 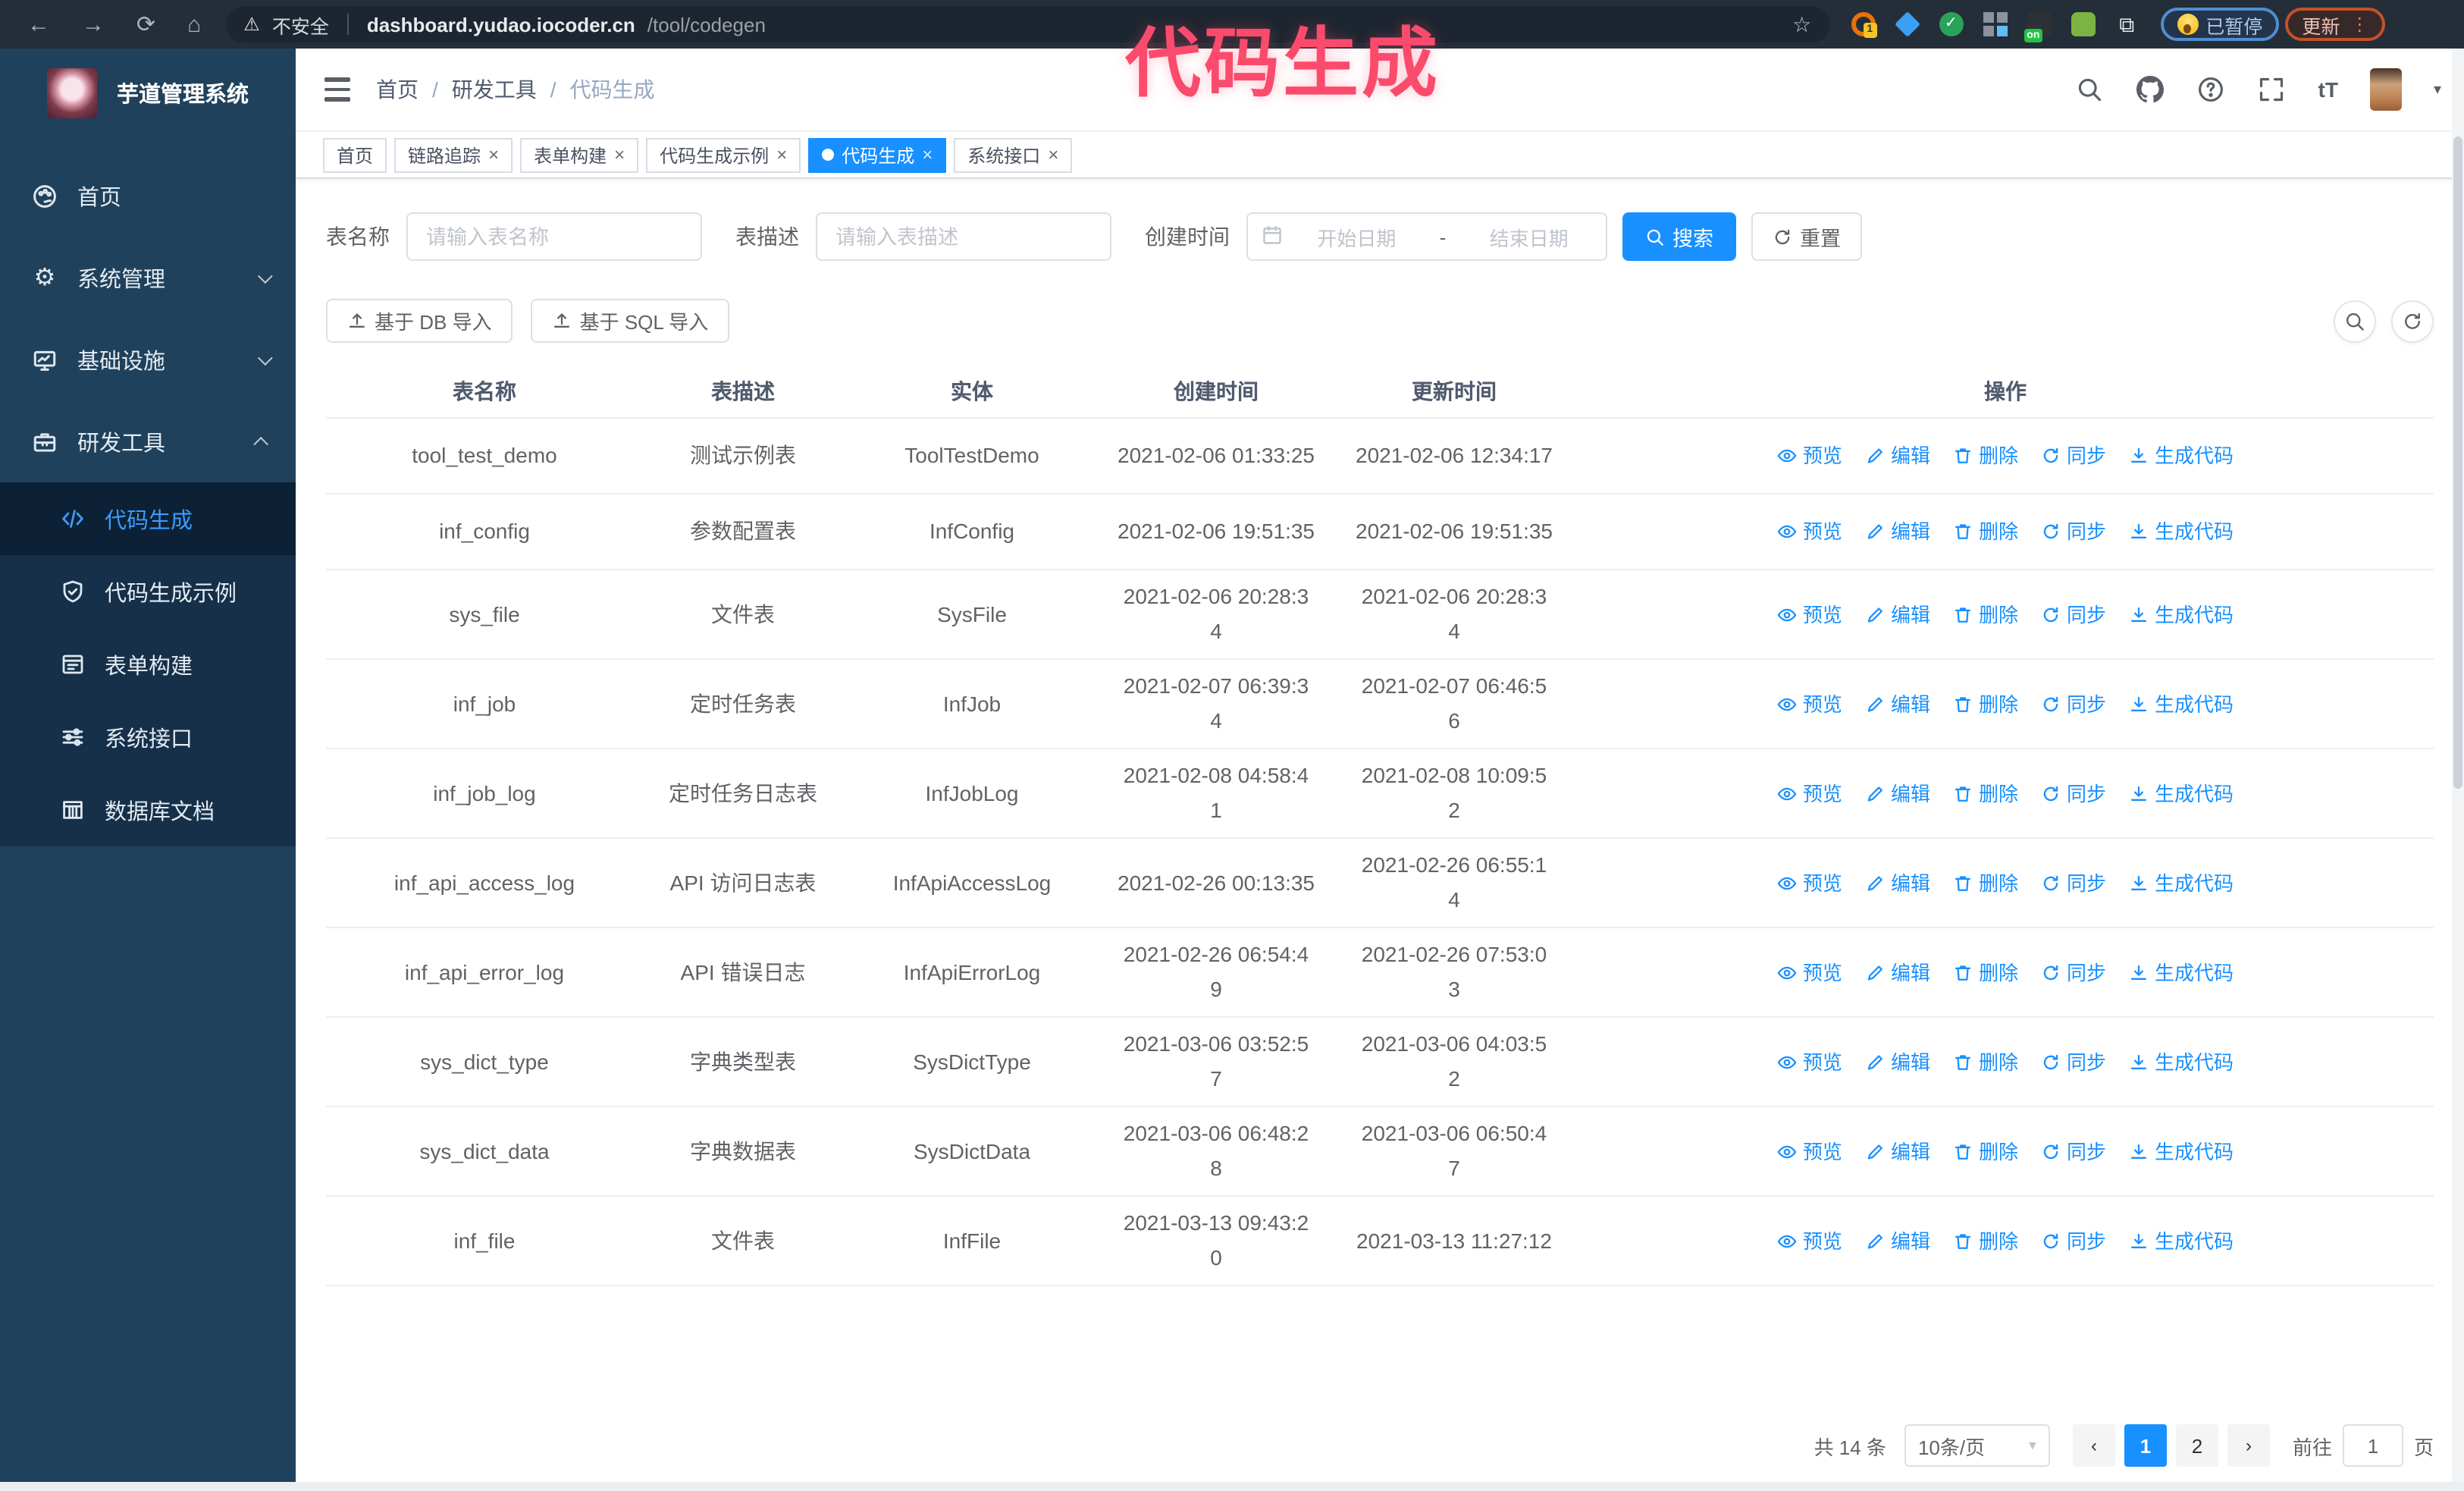 I want to click on github-icon, so click(x=2150, y=89).